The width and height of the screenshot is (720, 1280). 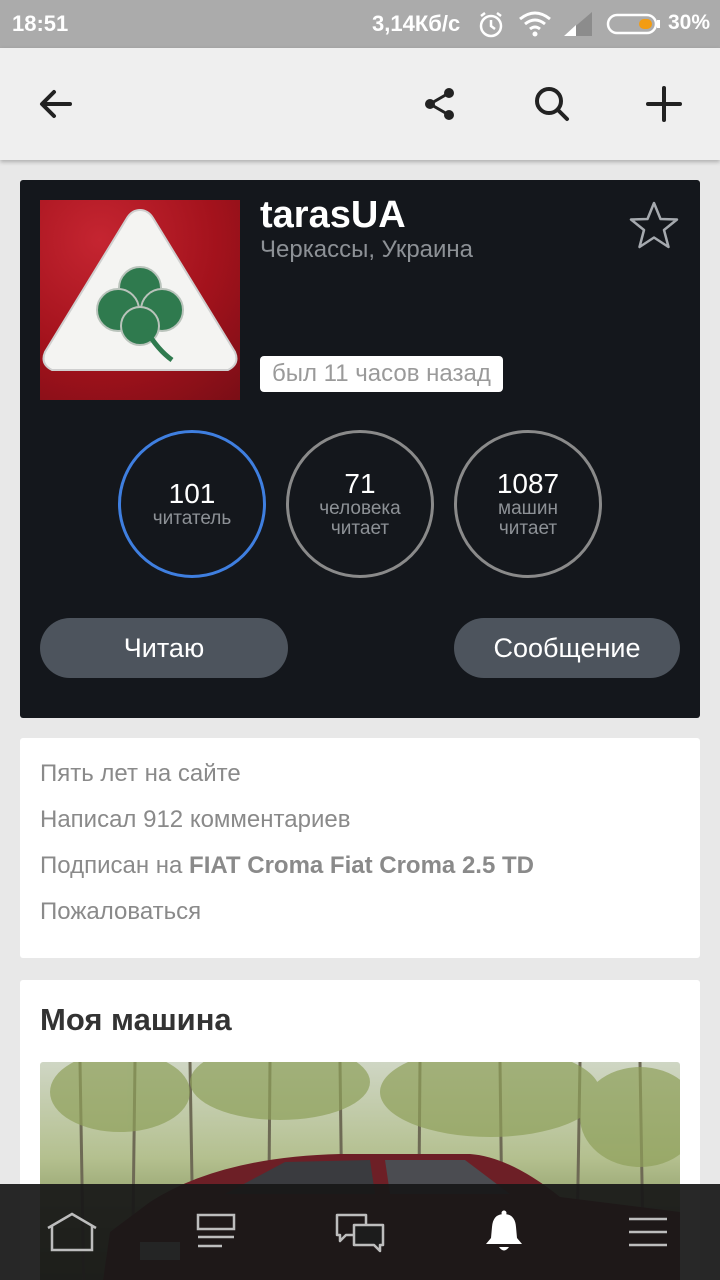 I want to click on stat-following-people: 71 человека читает, so click(x=360, y=504).